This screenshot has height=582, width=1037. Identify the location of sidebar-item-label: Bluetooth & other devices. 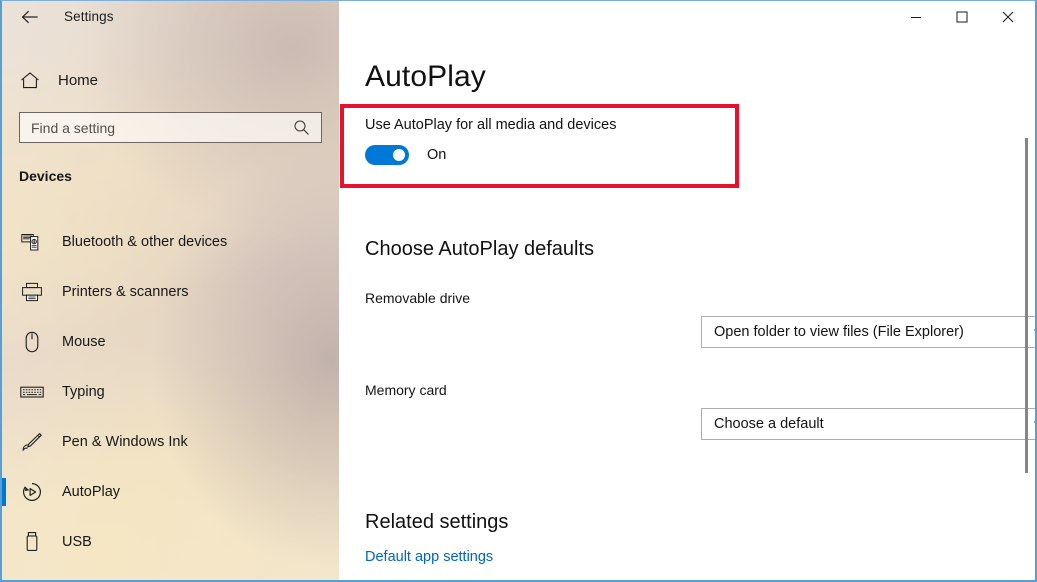
(145, 242).